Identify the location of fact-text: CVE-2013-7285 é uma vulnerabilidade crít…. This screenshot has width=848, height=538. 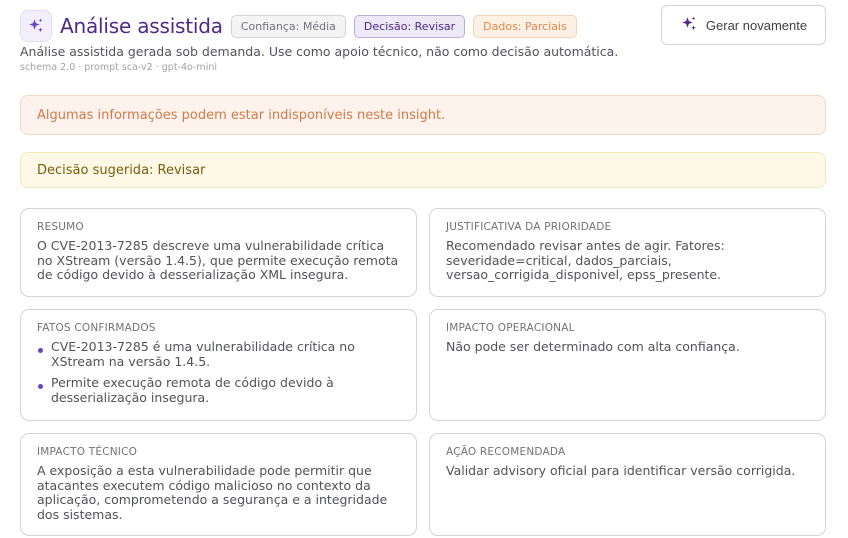
(203, 354).